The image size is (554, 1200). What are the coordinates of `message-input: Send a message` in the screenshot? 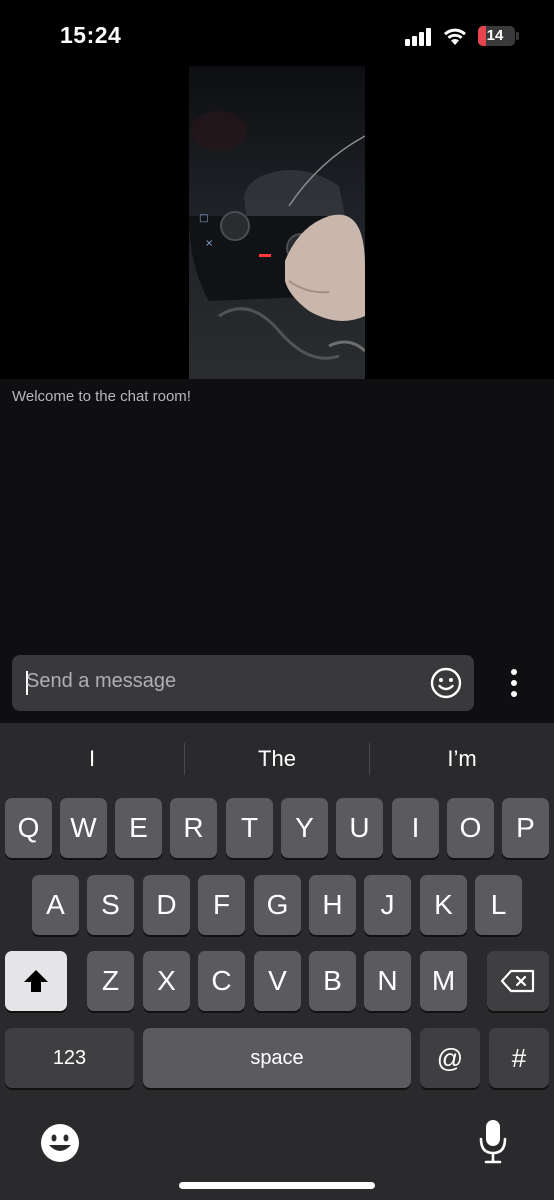 It's located at (243, 683).